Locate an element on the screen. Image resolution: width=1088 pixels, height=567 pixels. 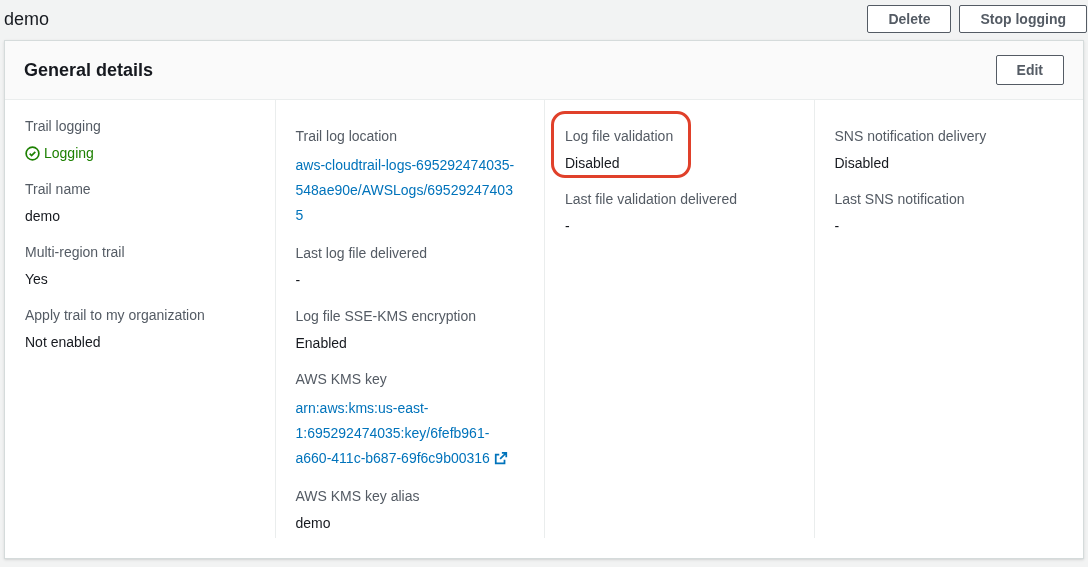
external-link-icon is located at coordinates (500, 458).